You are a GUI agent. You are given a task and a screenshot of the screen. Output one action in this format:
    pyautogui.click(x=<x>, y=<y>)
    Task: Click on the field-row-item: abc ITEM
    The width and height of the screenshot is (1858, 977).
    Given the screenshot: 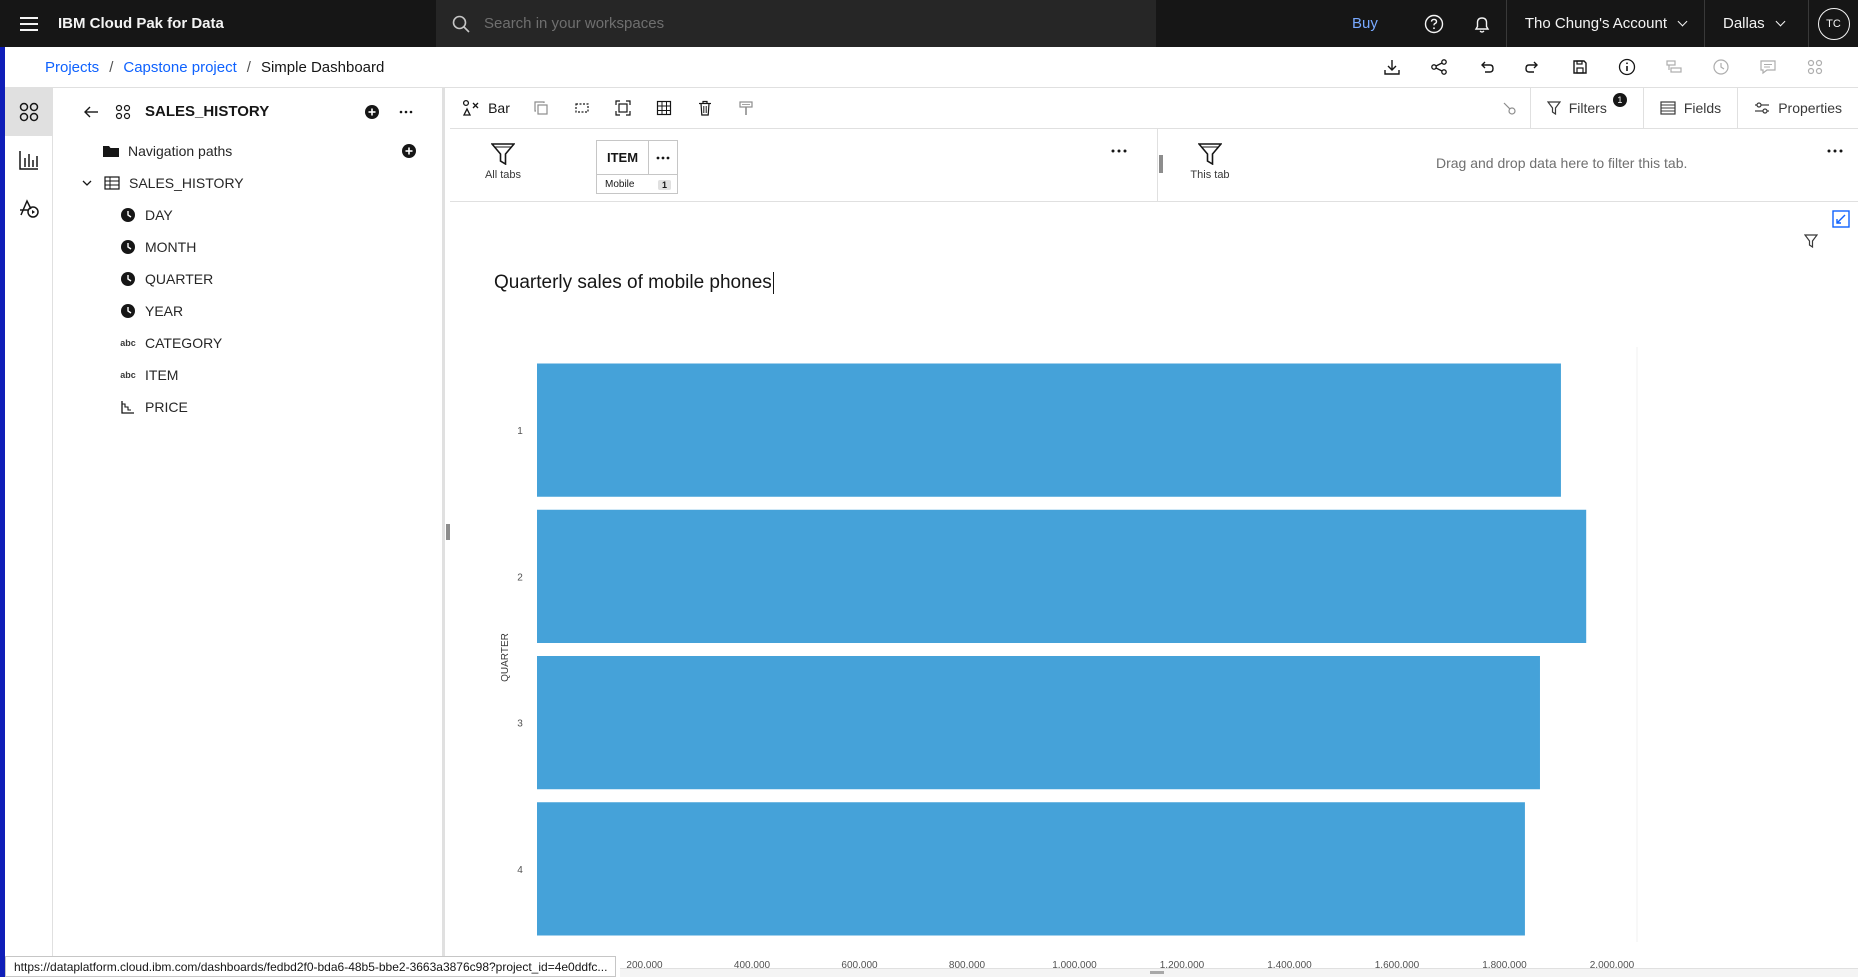 What is the action you would take?
    pyautogui.click(x=247, y=375)
    